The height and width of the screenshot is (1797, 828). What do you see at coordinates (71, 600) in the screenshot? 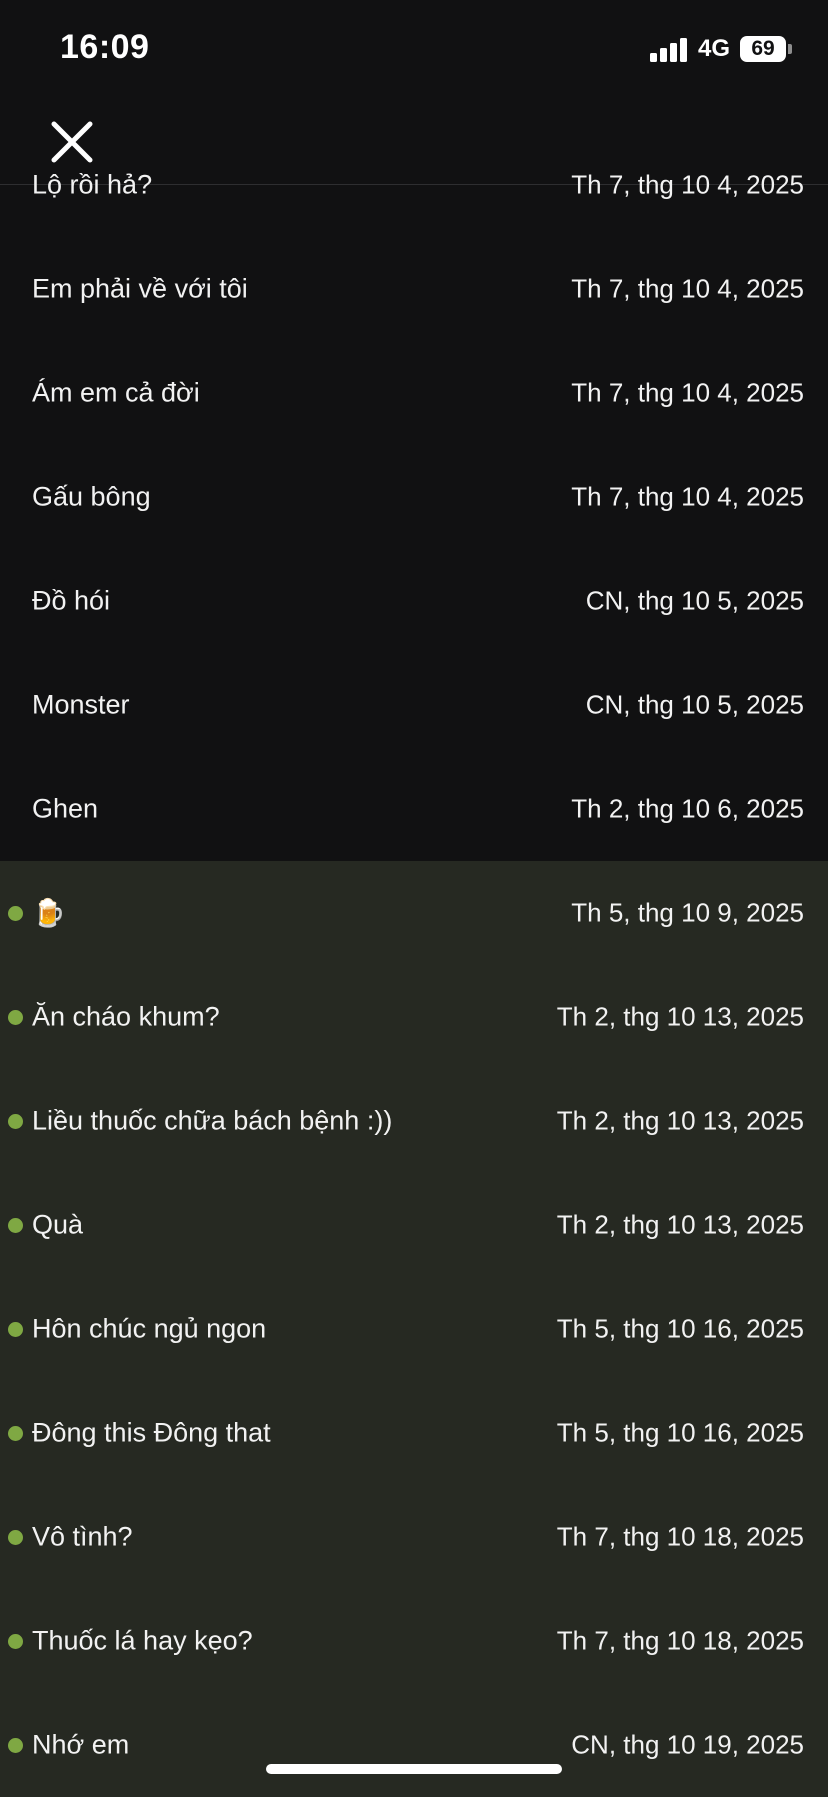
I see `entry-title: Đồ hói` at bounding box center [71, 600].